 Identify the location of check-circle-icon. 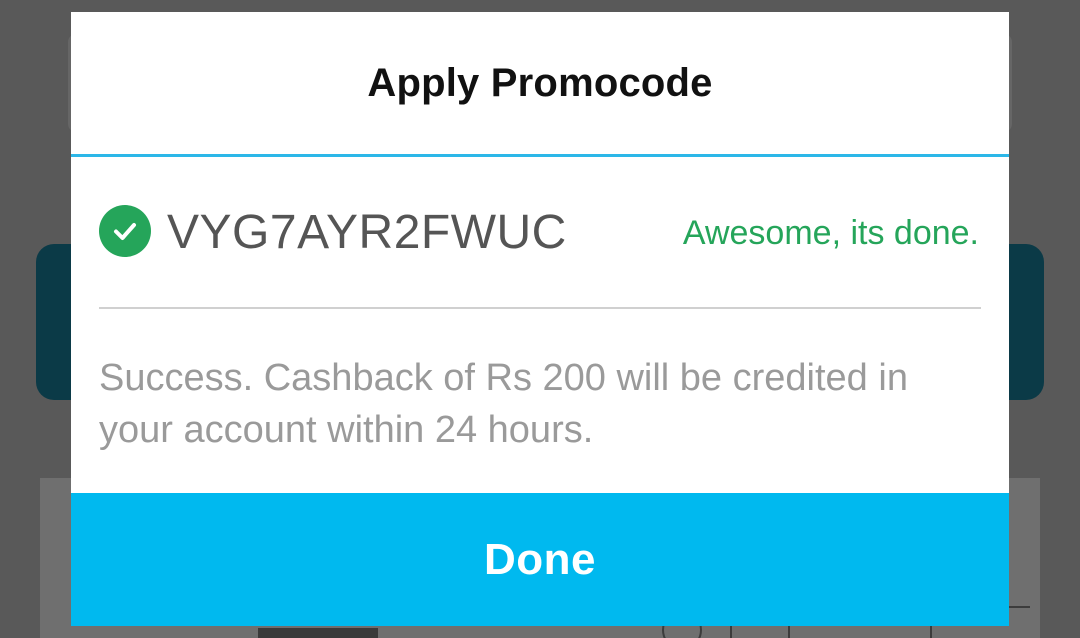
(125, 231).